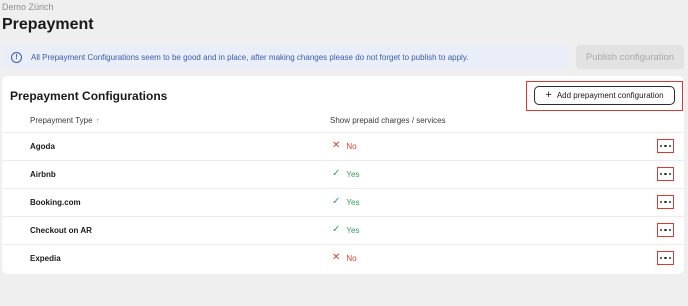 The image size is (688, 306). Describe the element at coordinates (61, 120) in the screenshot. I see `column-header-label: Prepayment Type` at that location.